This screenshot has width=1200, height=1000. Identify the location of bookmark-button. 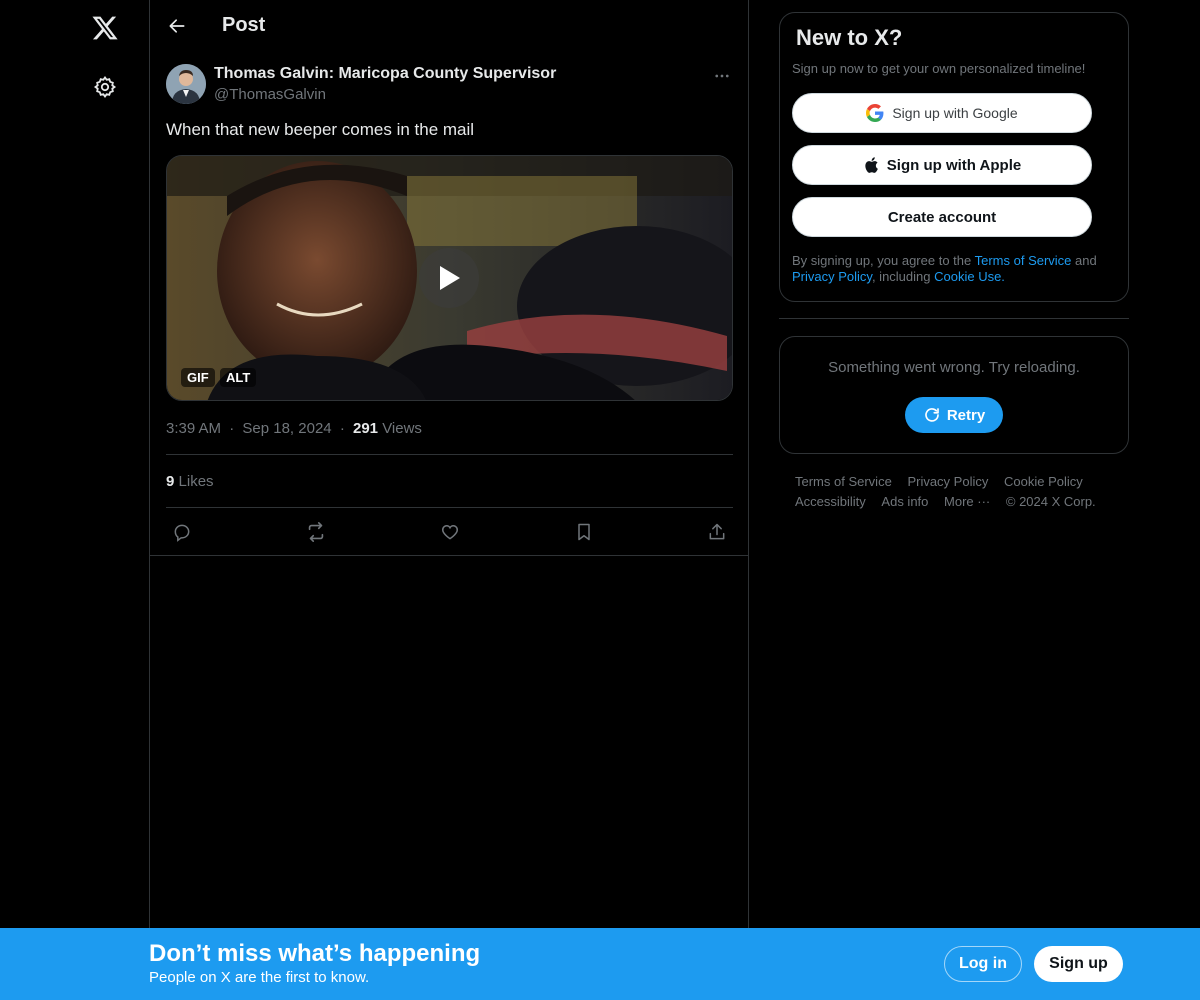
(584, 532).